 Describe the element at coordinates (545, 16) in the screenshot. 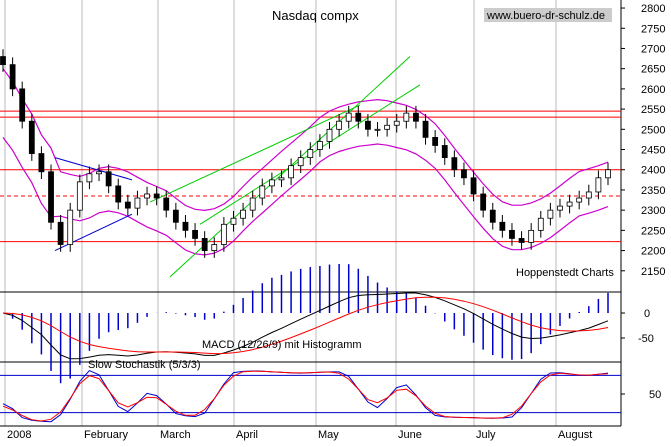

I see `watermark: www.buero-dr-schulz.de` at that location.